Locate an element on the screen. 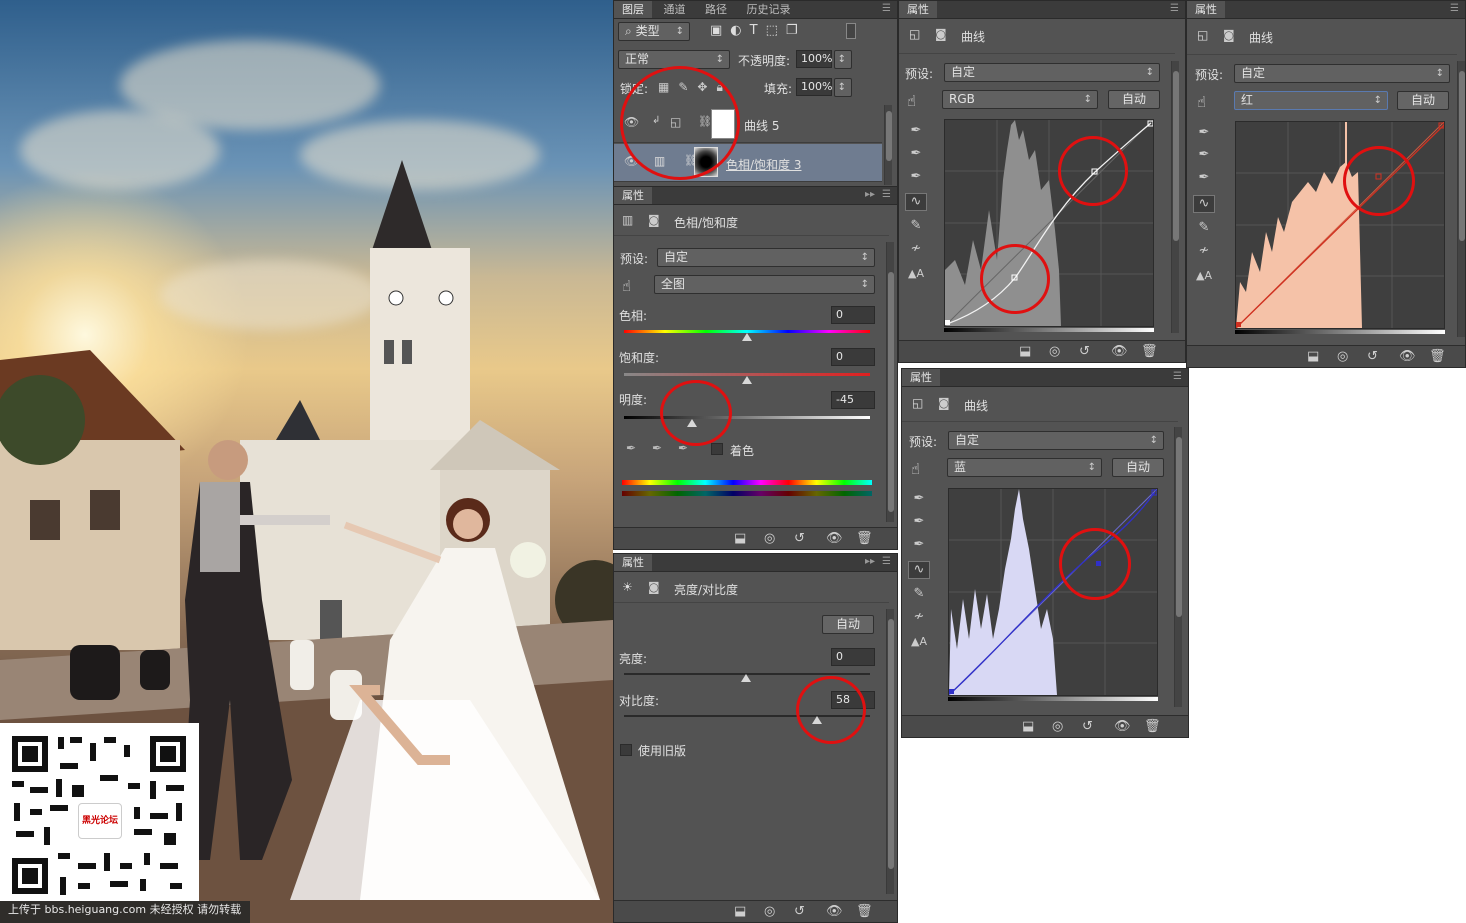  channel-select: RGB is located at coordinates (1020, 99).